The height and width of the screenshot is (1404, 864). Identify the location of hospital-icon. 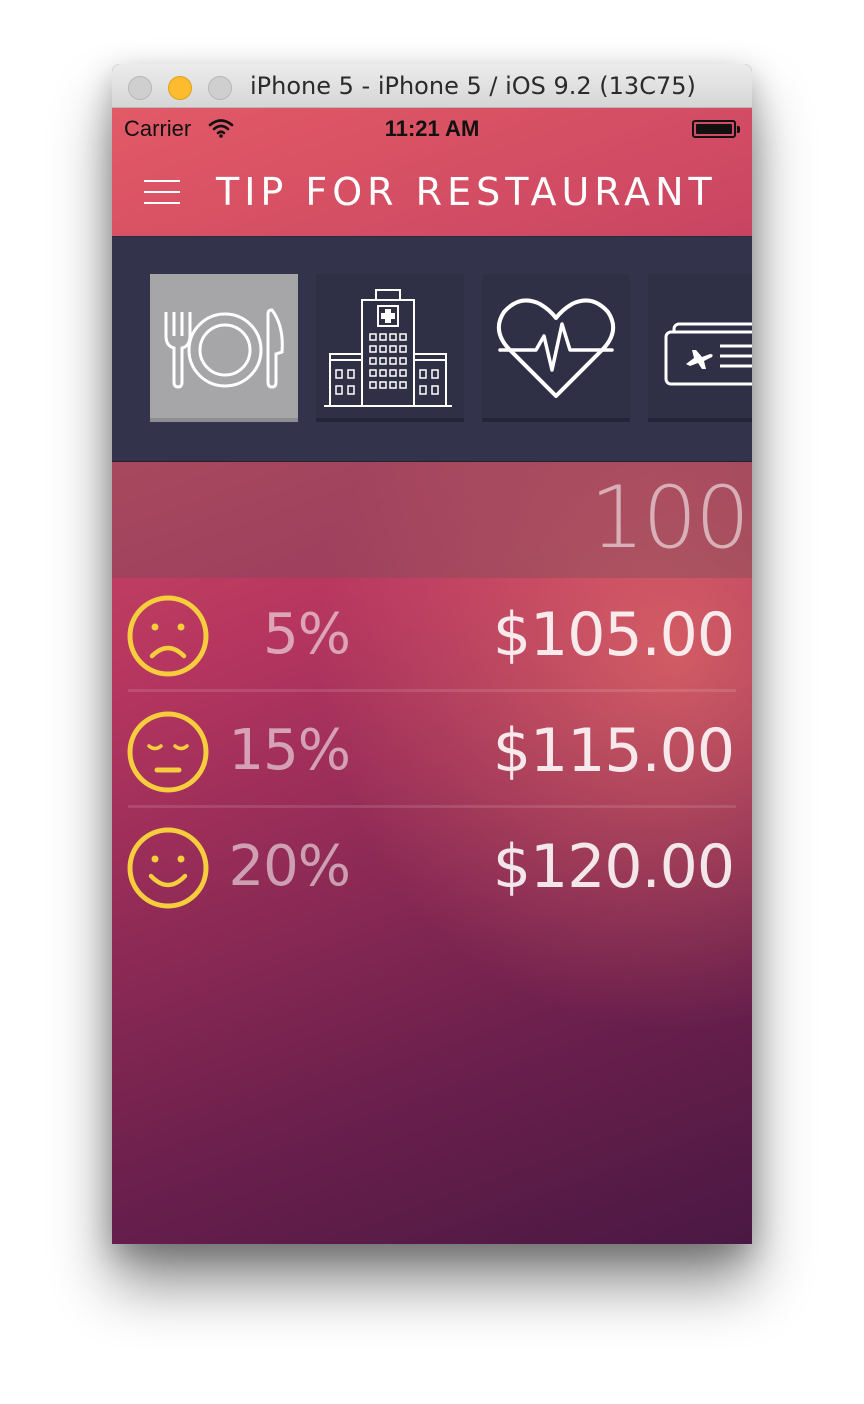
(388, 348).